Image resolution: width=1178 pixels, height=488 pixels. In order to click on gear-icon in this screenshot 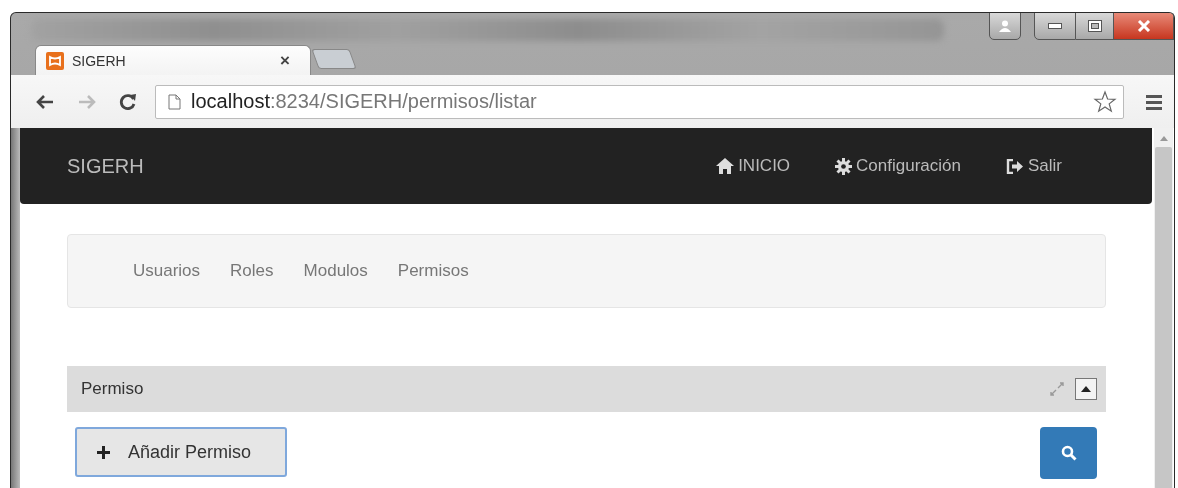, I will do `click(844, 166)`.